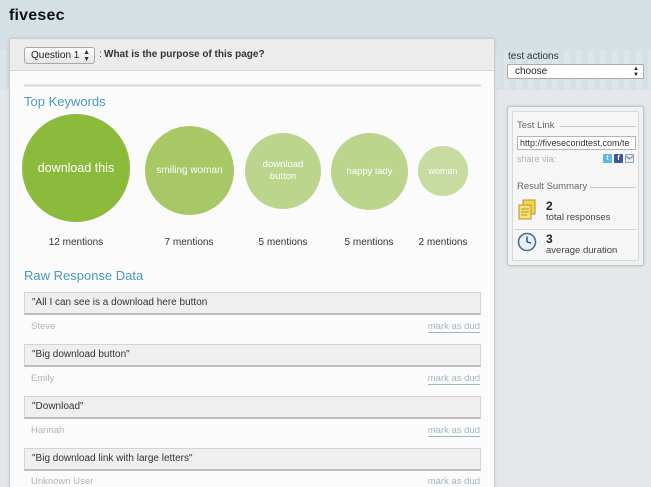 The height and width of the screenshot is (487, 651). I want to click on section-divider, so click(252, 85).